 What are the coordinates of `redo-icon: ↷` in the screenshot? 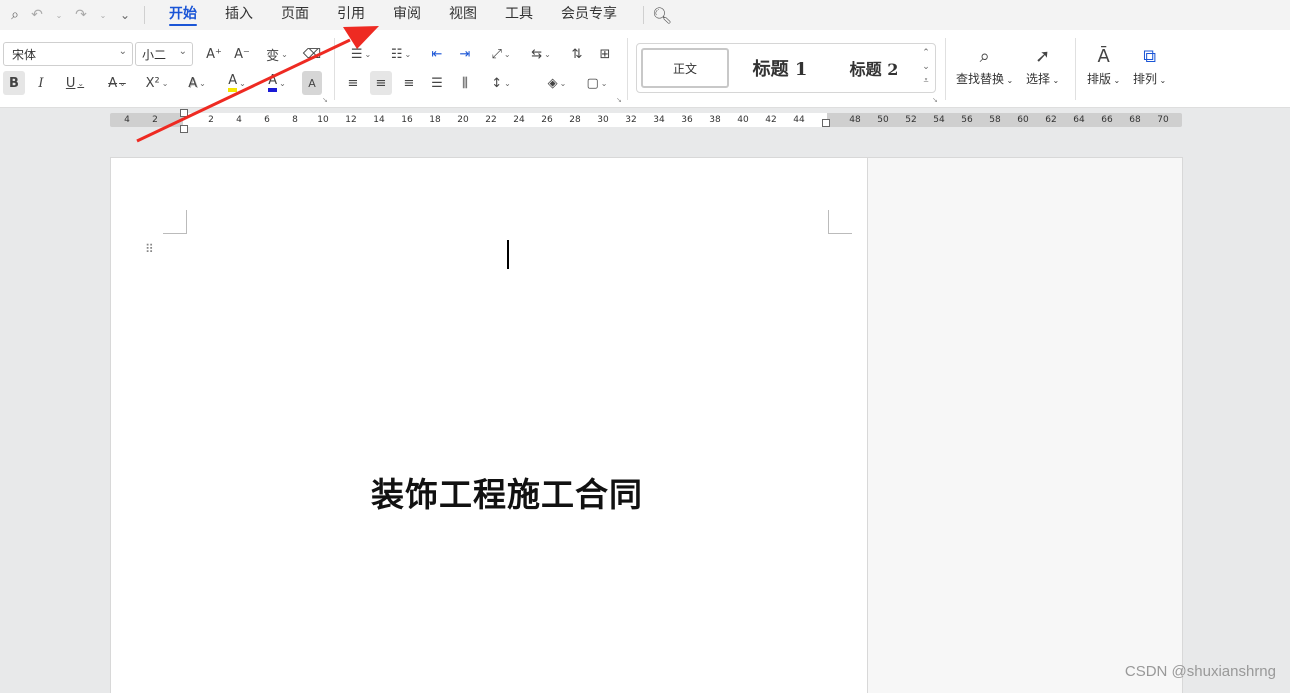 It's located at (81, 15).